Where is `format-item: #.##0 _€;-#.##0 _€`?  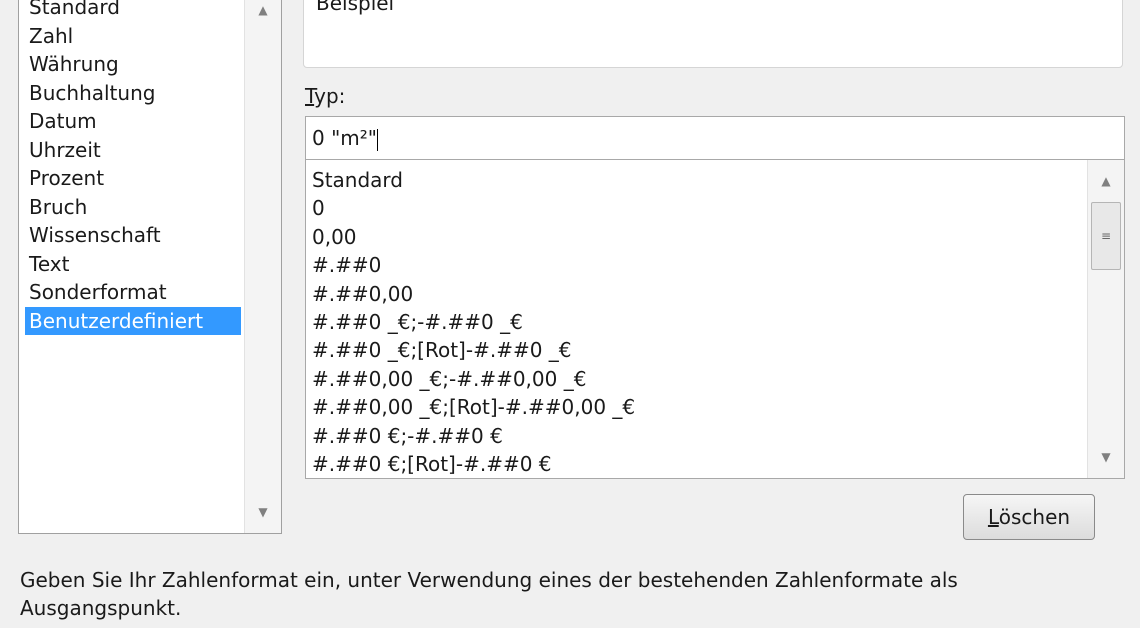 format-item: #.##0 _€;-#.##0 _€ is located at coordinates (417, 322).